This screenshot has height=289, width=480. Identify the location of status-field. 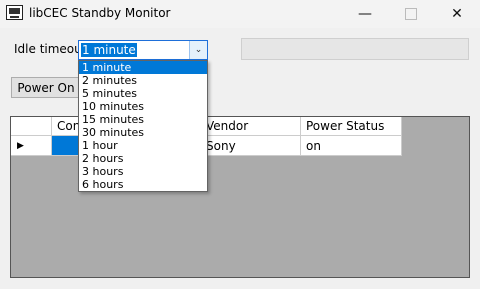
(355, 49).